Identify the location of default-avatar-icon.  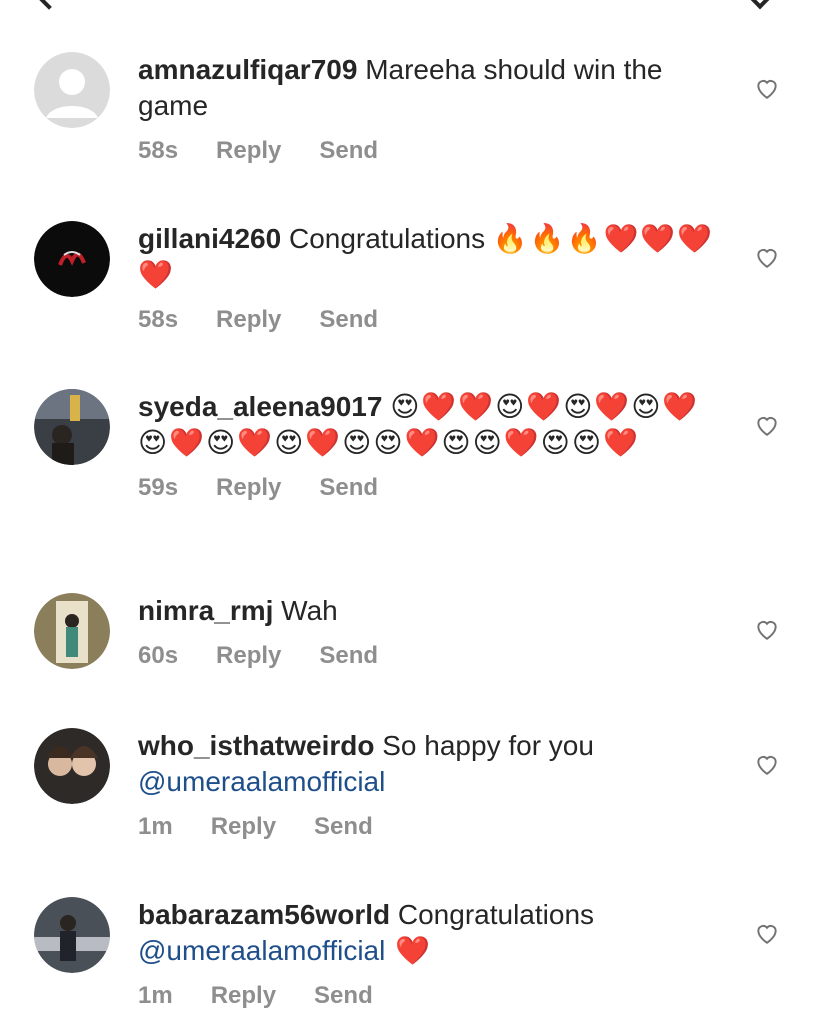
(72, 90).